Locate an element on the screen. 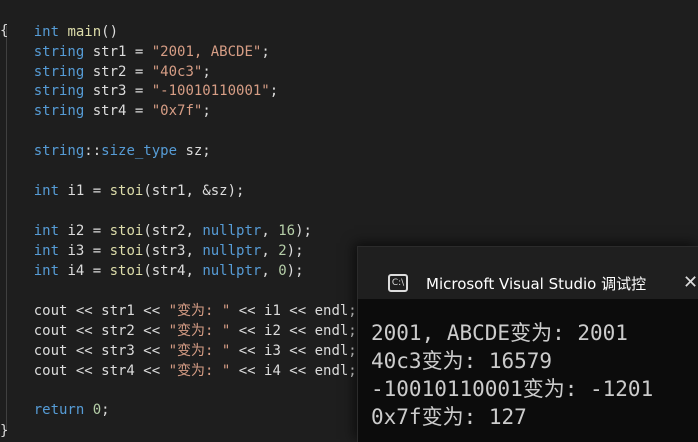 The height and width of the screenshot is (442, 698). code-line-i2: int i2 = stoi(str2, nullptr, 16); is located at coordinates (156, 231).